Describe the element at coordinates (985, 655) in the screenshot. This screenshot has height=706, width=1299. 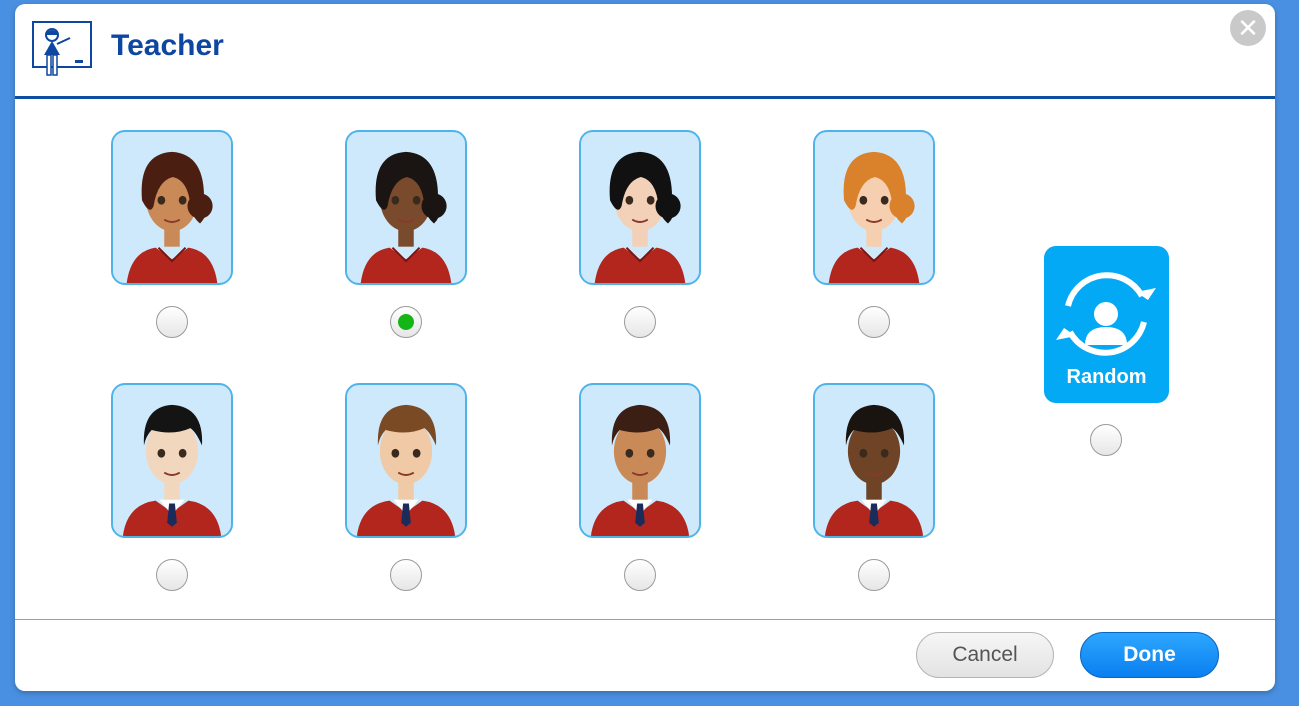
I see `cancel-button: Cancel` at that location.